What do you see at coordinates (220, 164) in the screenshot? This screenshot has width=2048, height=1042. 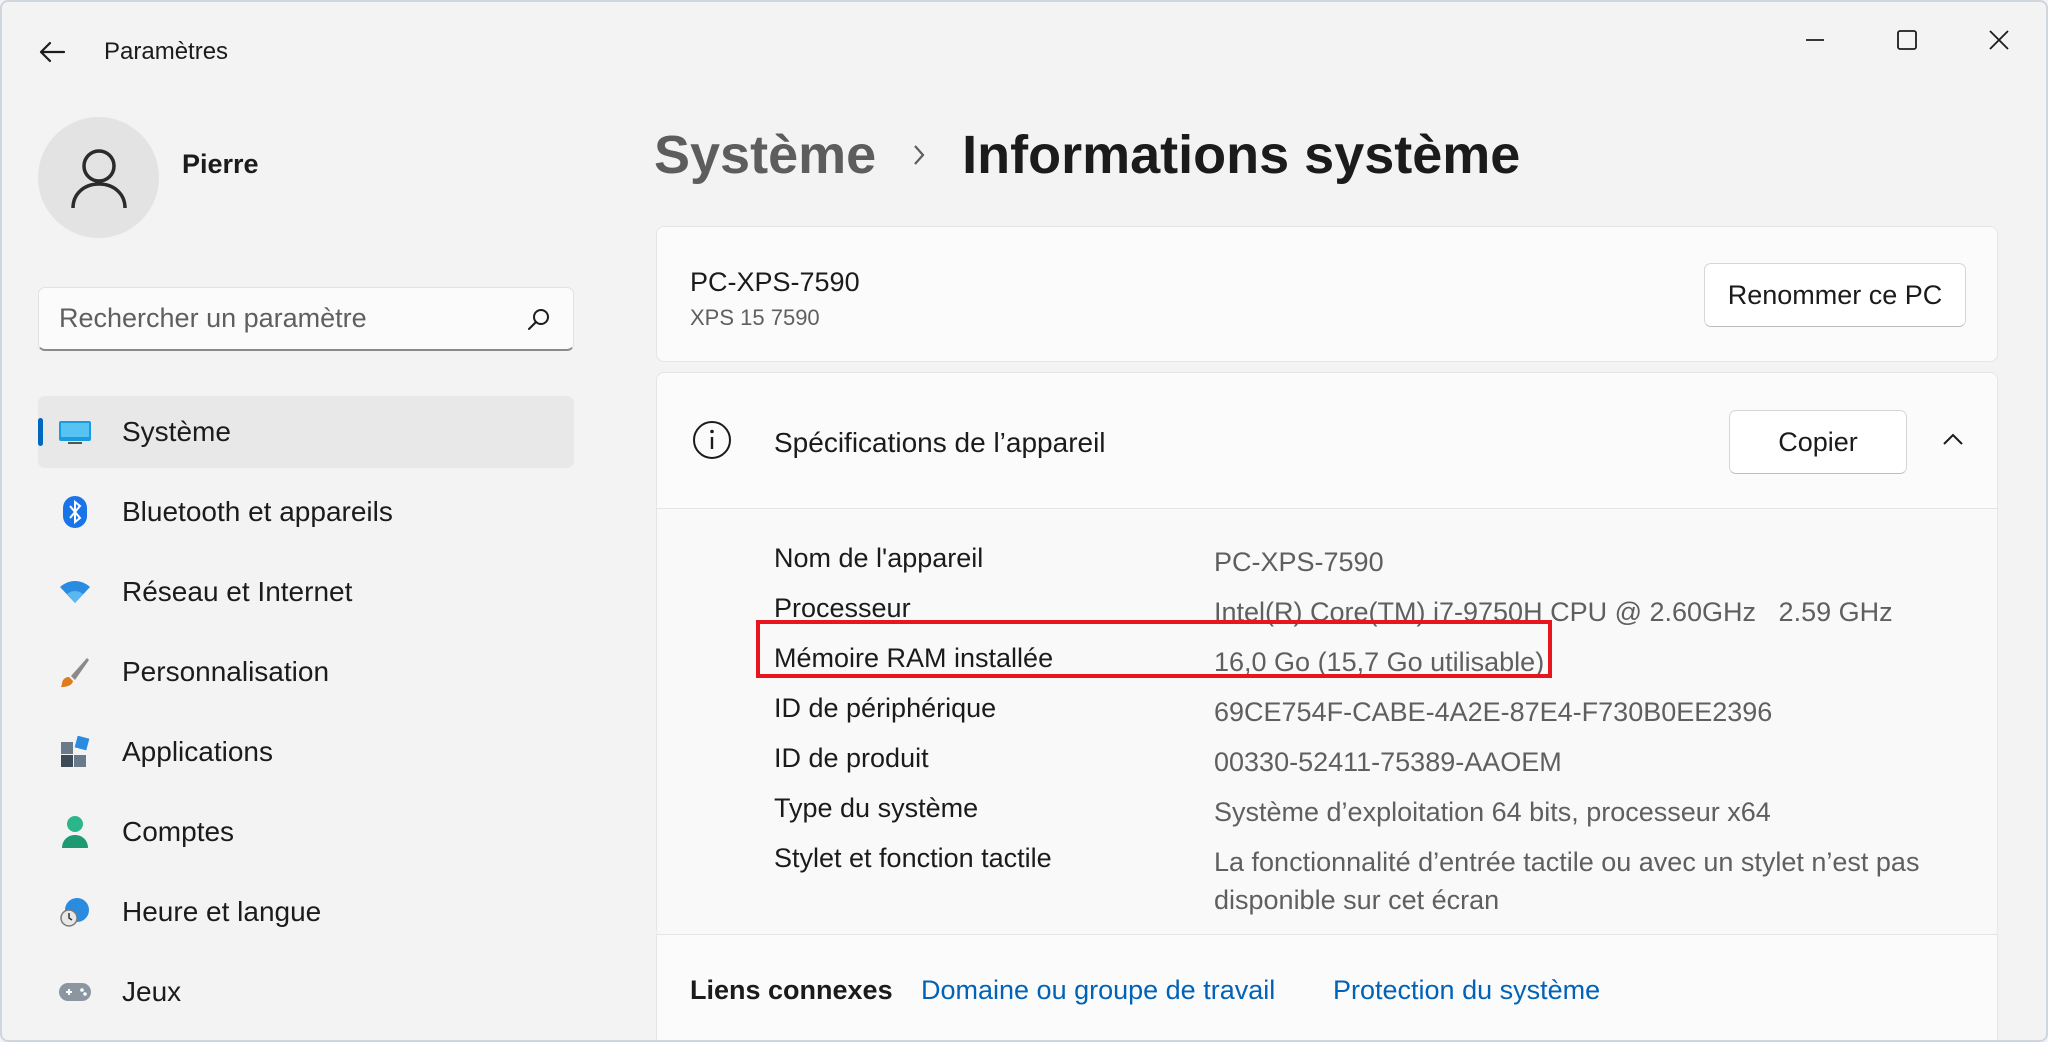 I see `user-name: Pierre` at bounding box center [220, 164].